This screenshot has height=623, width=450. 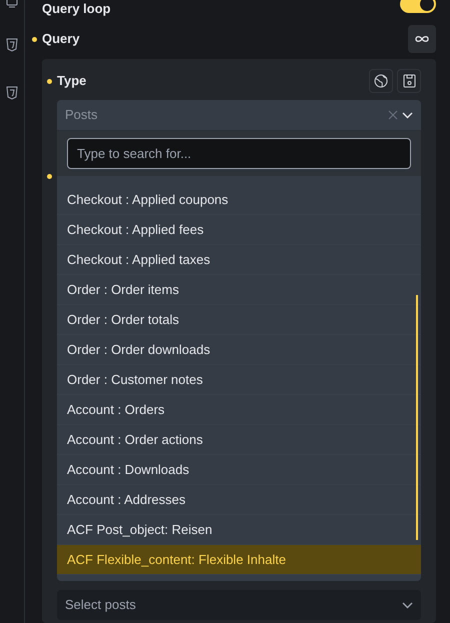 What do you see at coordinates (239, 115) in the screenshot?
I see `type-select: Posts` at bounding box center [239, 115].